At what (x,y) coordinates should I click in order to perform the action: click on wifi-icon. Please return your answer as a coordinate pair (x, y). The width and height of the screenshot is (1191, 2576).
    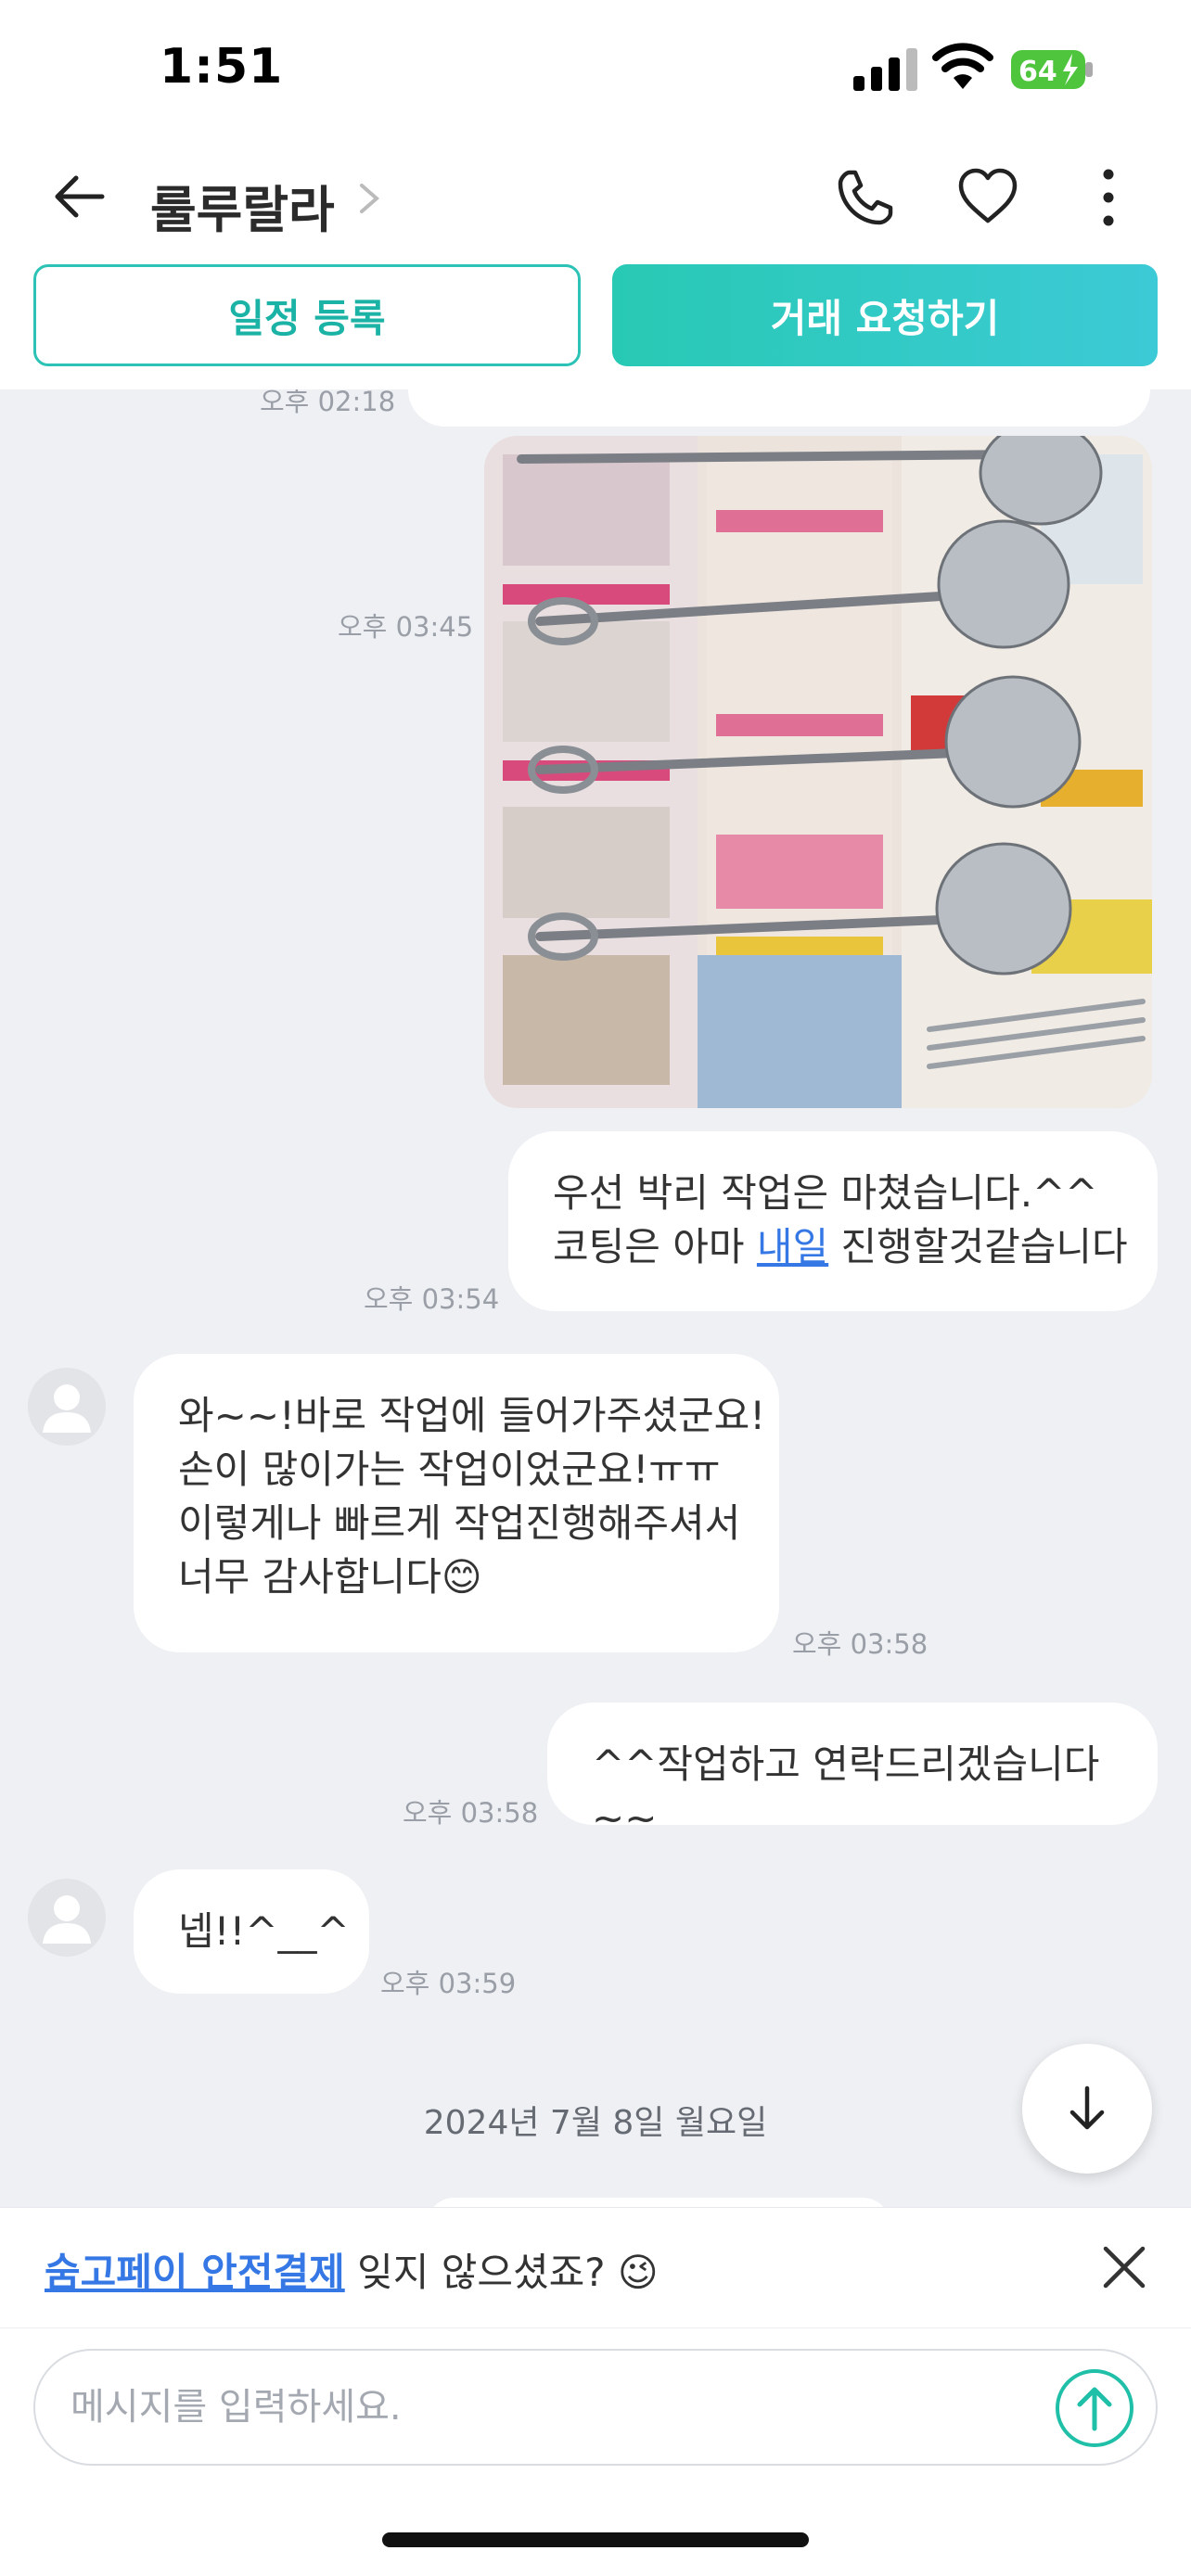
    Looking at the image, I should click on (962, 66).